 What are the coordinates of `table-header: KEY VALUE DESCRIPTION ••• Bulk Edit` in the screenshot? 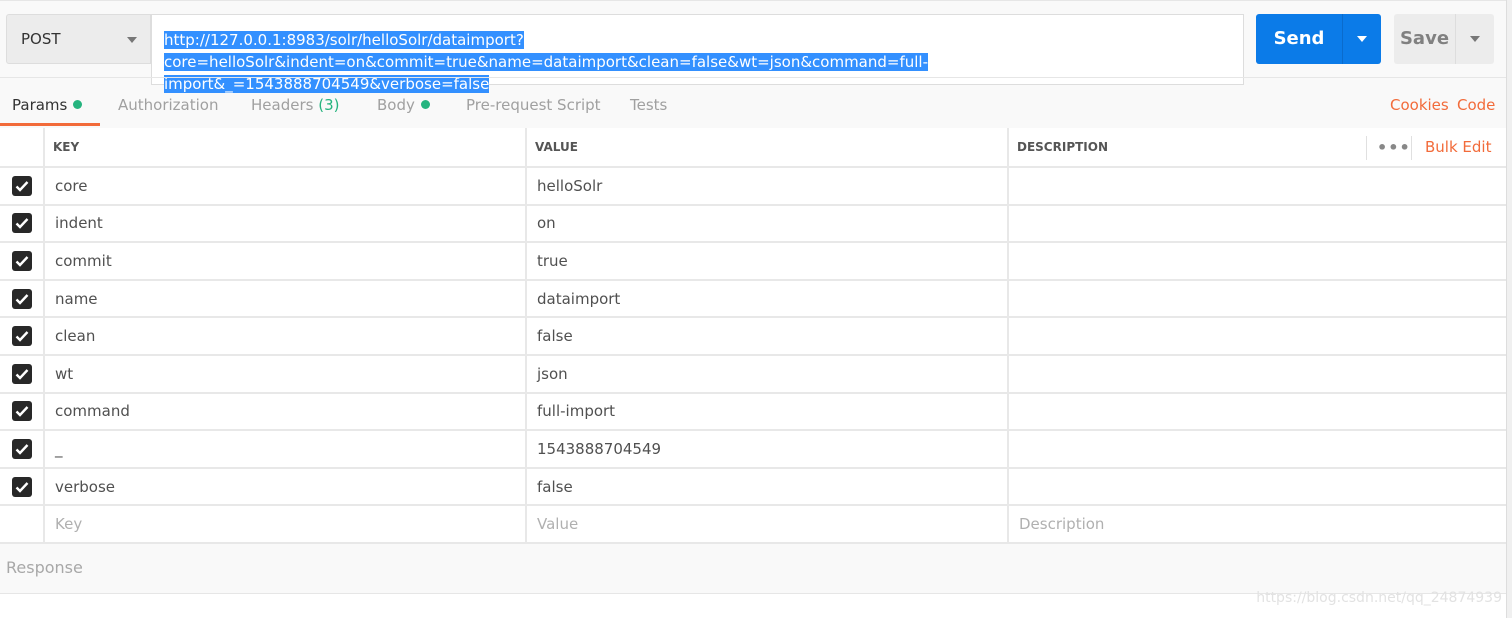 It's located at (753, 148).